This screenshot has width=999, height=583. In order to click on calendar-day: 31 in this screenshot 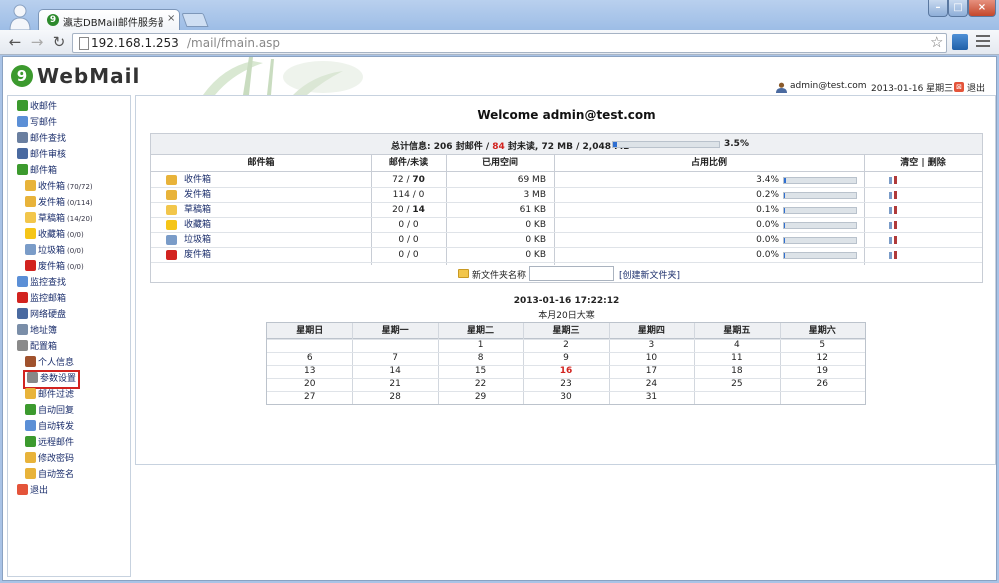, I will do `click(651, 397)`.